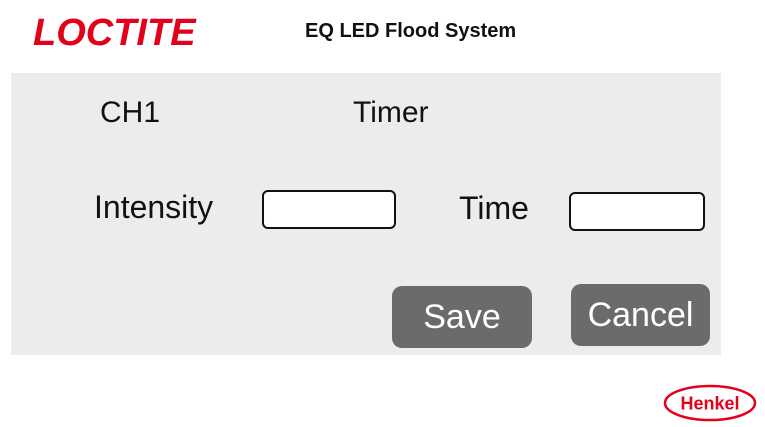  Describe the element at coordinates (411, 31) in the screenshot. I see `app-title: EQ LED Flood System` at that location.